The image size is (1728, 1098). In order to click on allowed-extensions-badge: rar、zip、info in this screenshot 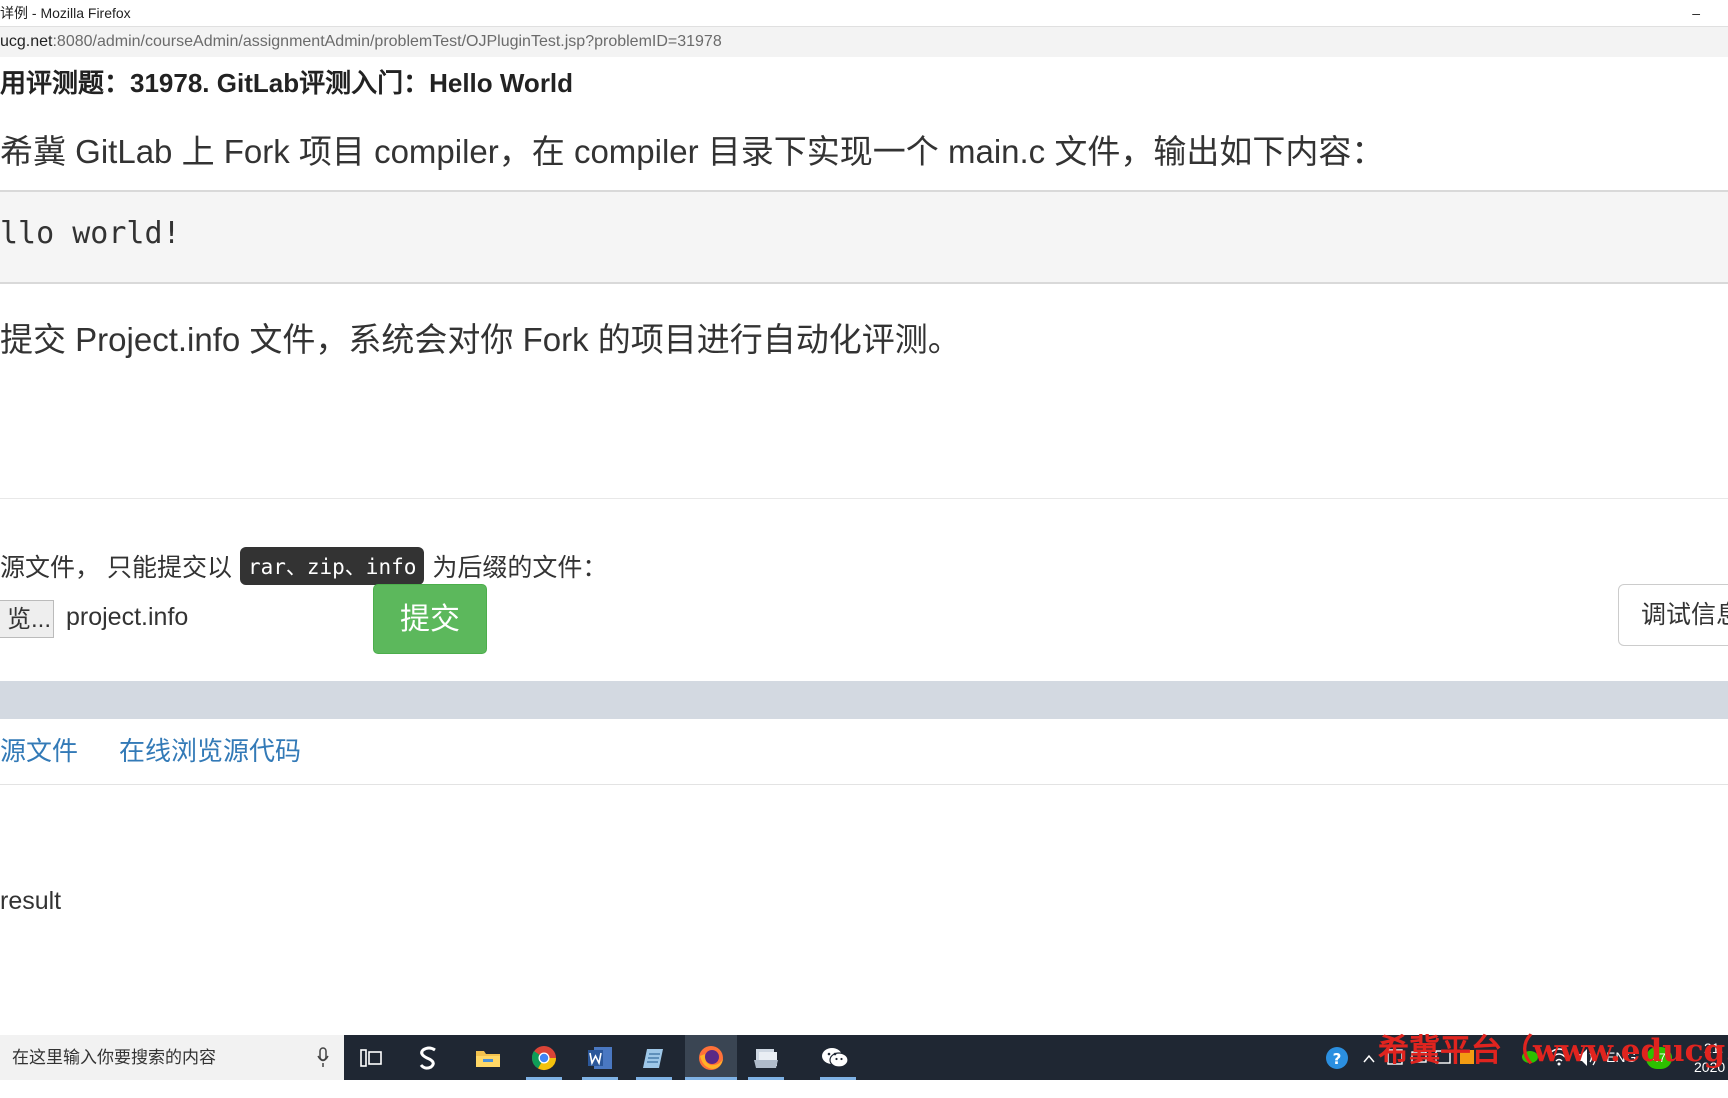, I will do `click(332, 566)`.